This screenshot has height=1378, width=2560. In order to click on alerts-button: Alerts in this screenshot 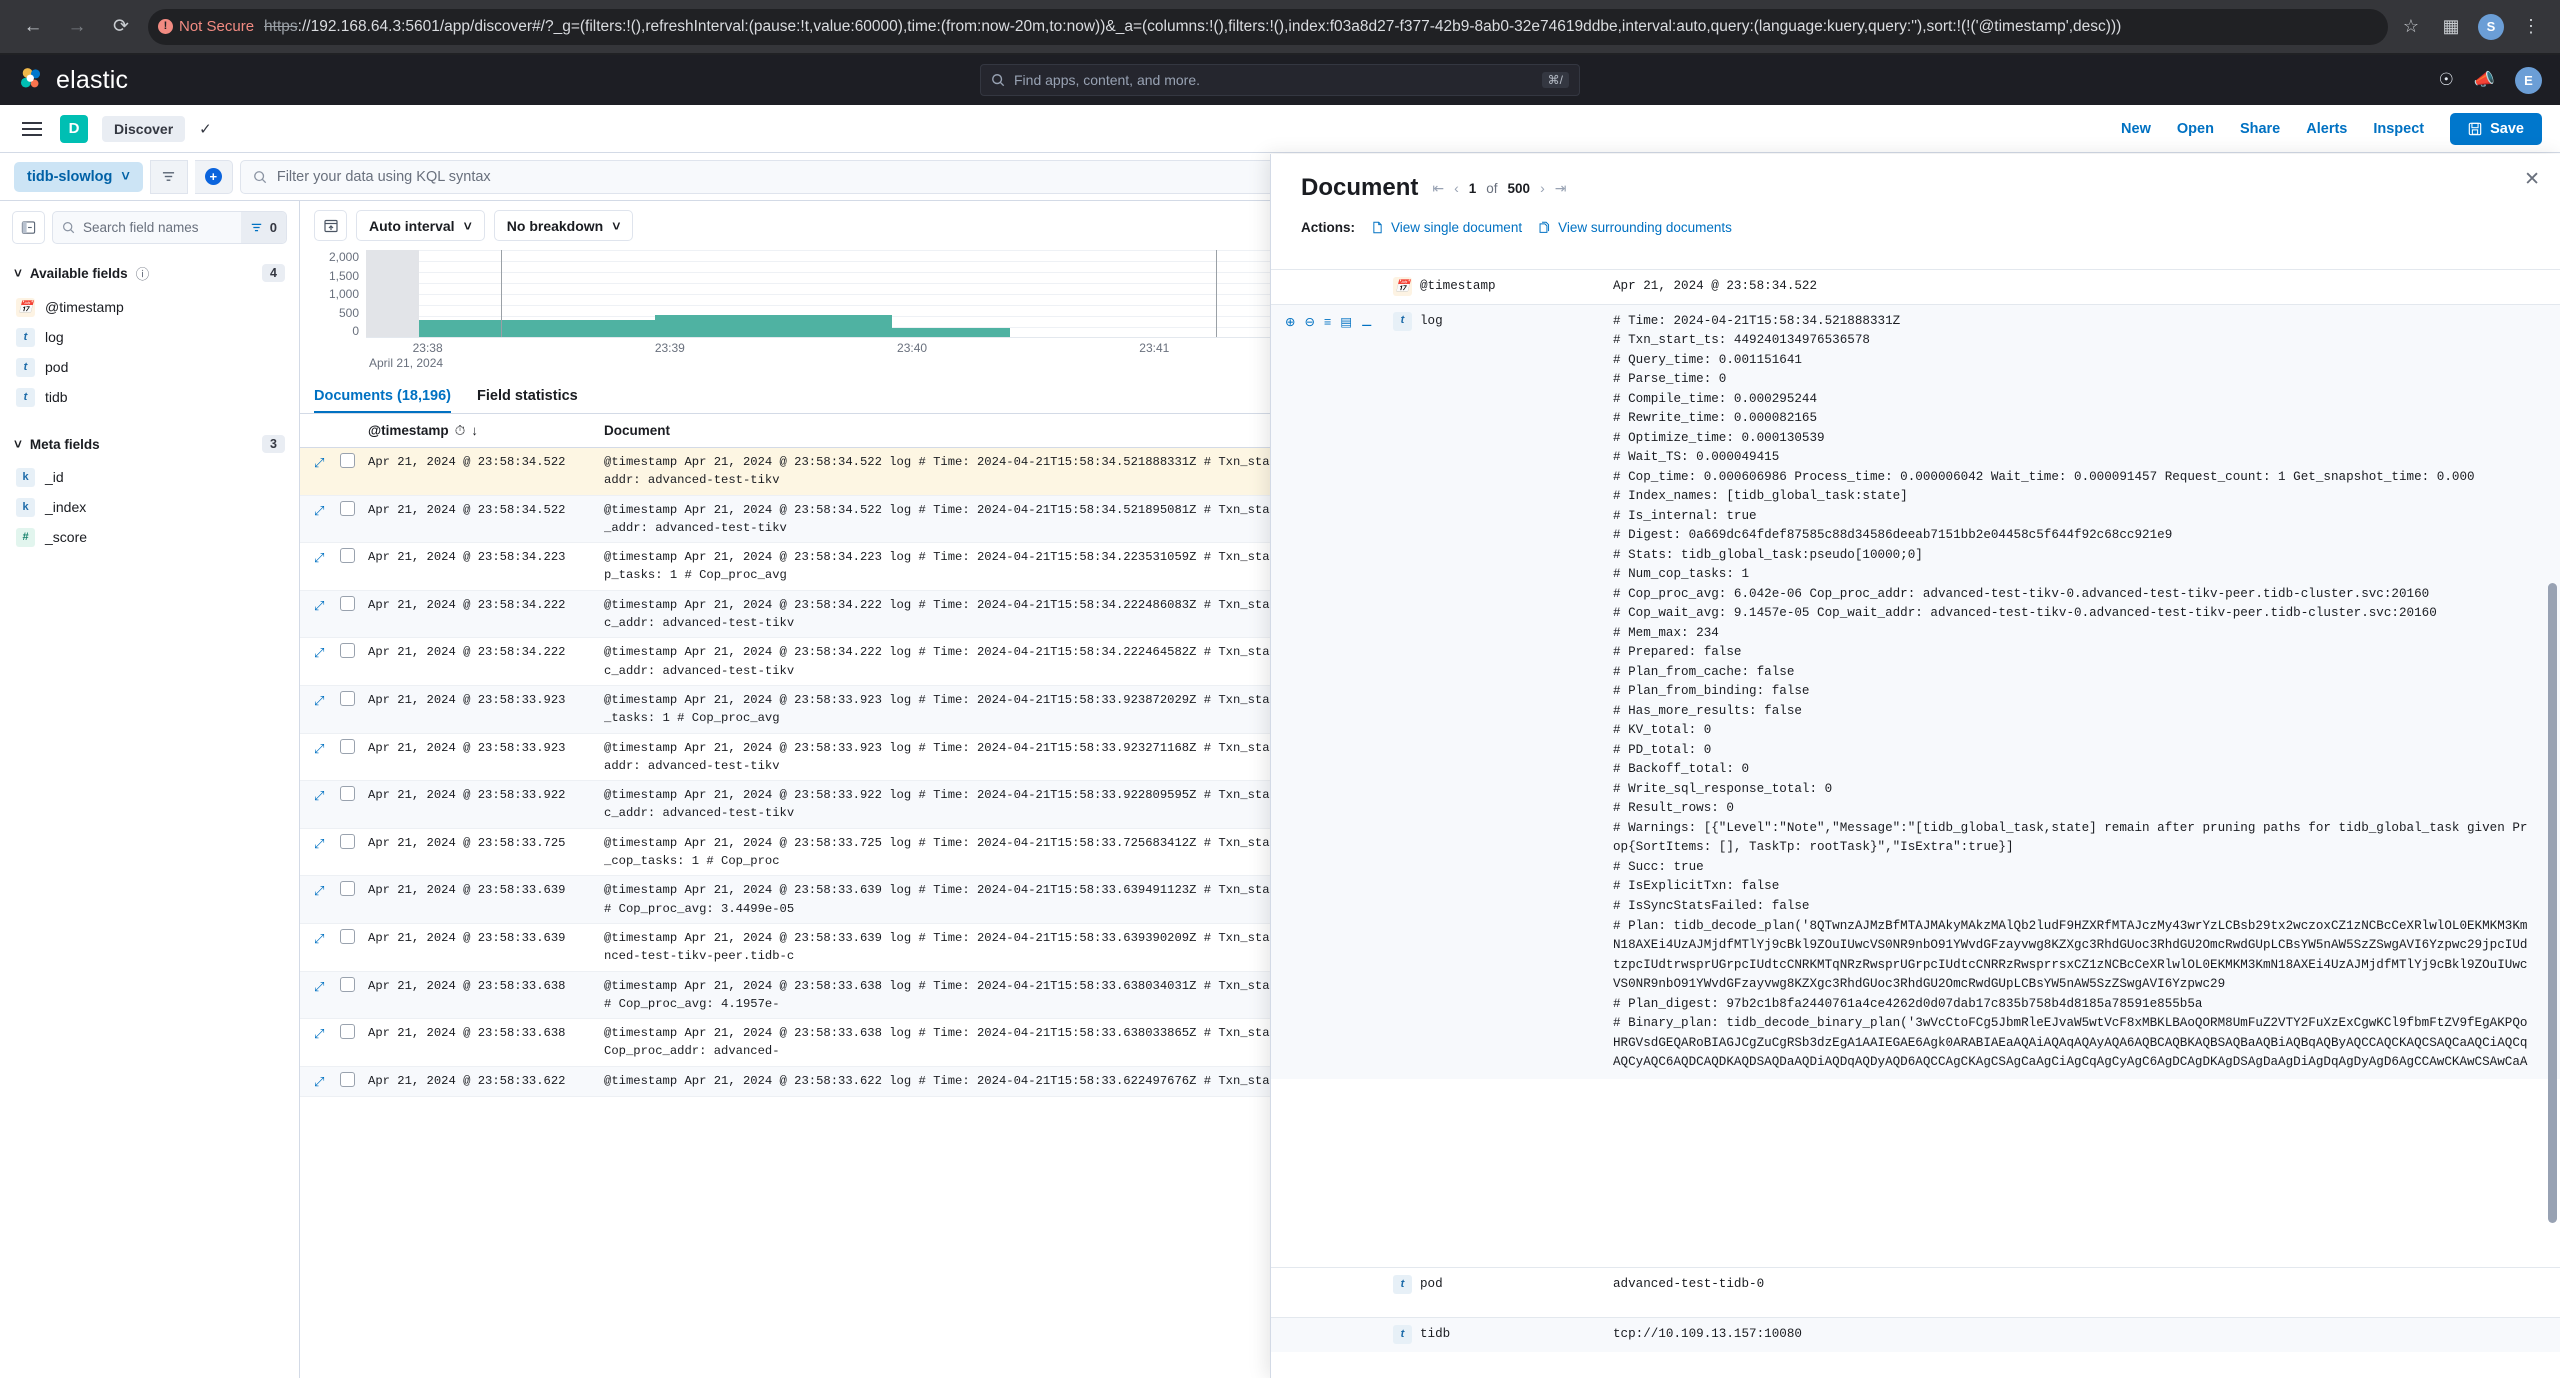, I will do `click(2326, 129)`.